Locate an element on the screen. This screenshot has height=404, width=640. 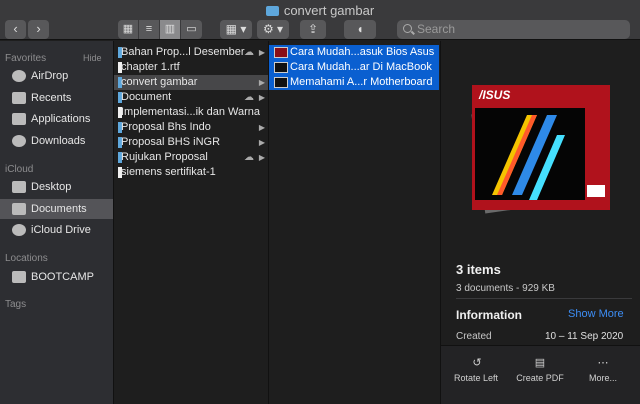
list-item: chapter 1.rtf is located at coordinates (191, 67).